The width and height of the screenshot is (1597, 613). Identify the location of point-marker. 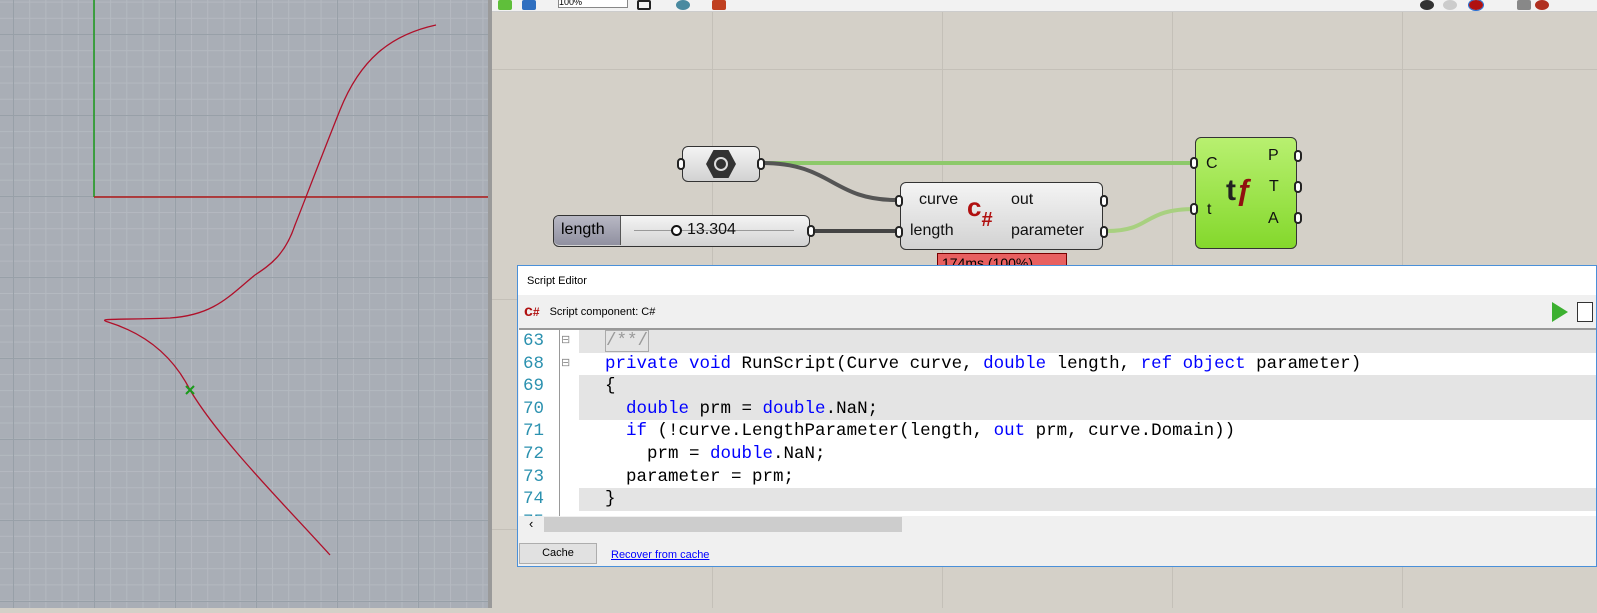
(190, 390).